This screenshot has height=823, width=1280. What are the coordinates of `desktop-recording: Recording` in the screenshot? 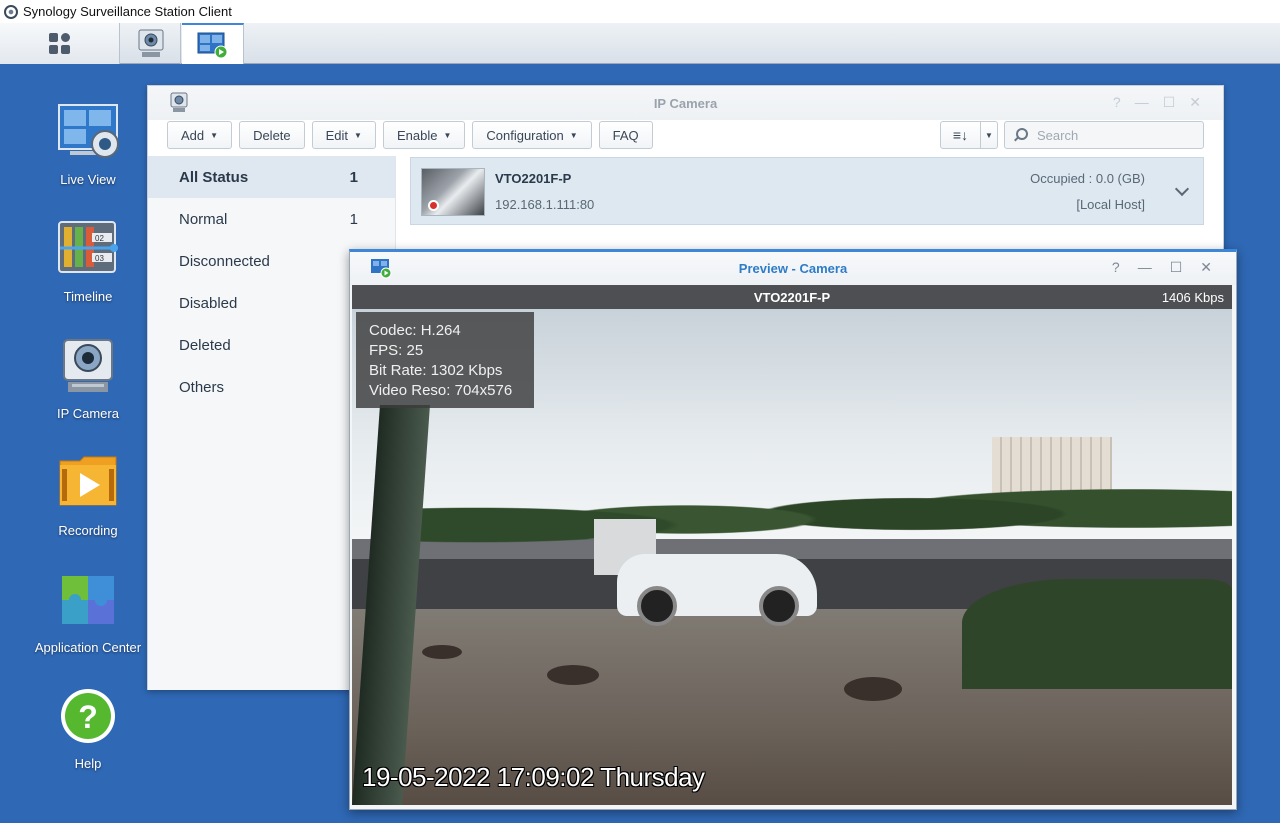 It's located at (88, 496).